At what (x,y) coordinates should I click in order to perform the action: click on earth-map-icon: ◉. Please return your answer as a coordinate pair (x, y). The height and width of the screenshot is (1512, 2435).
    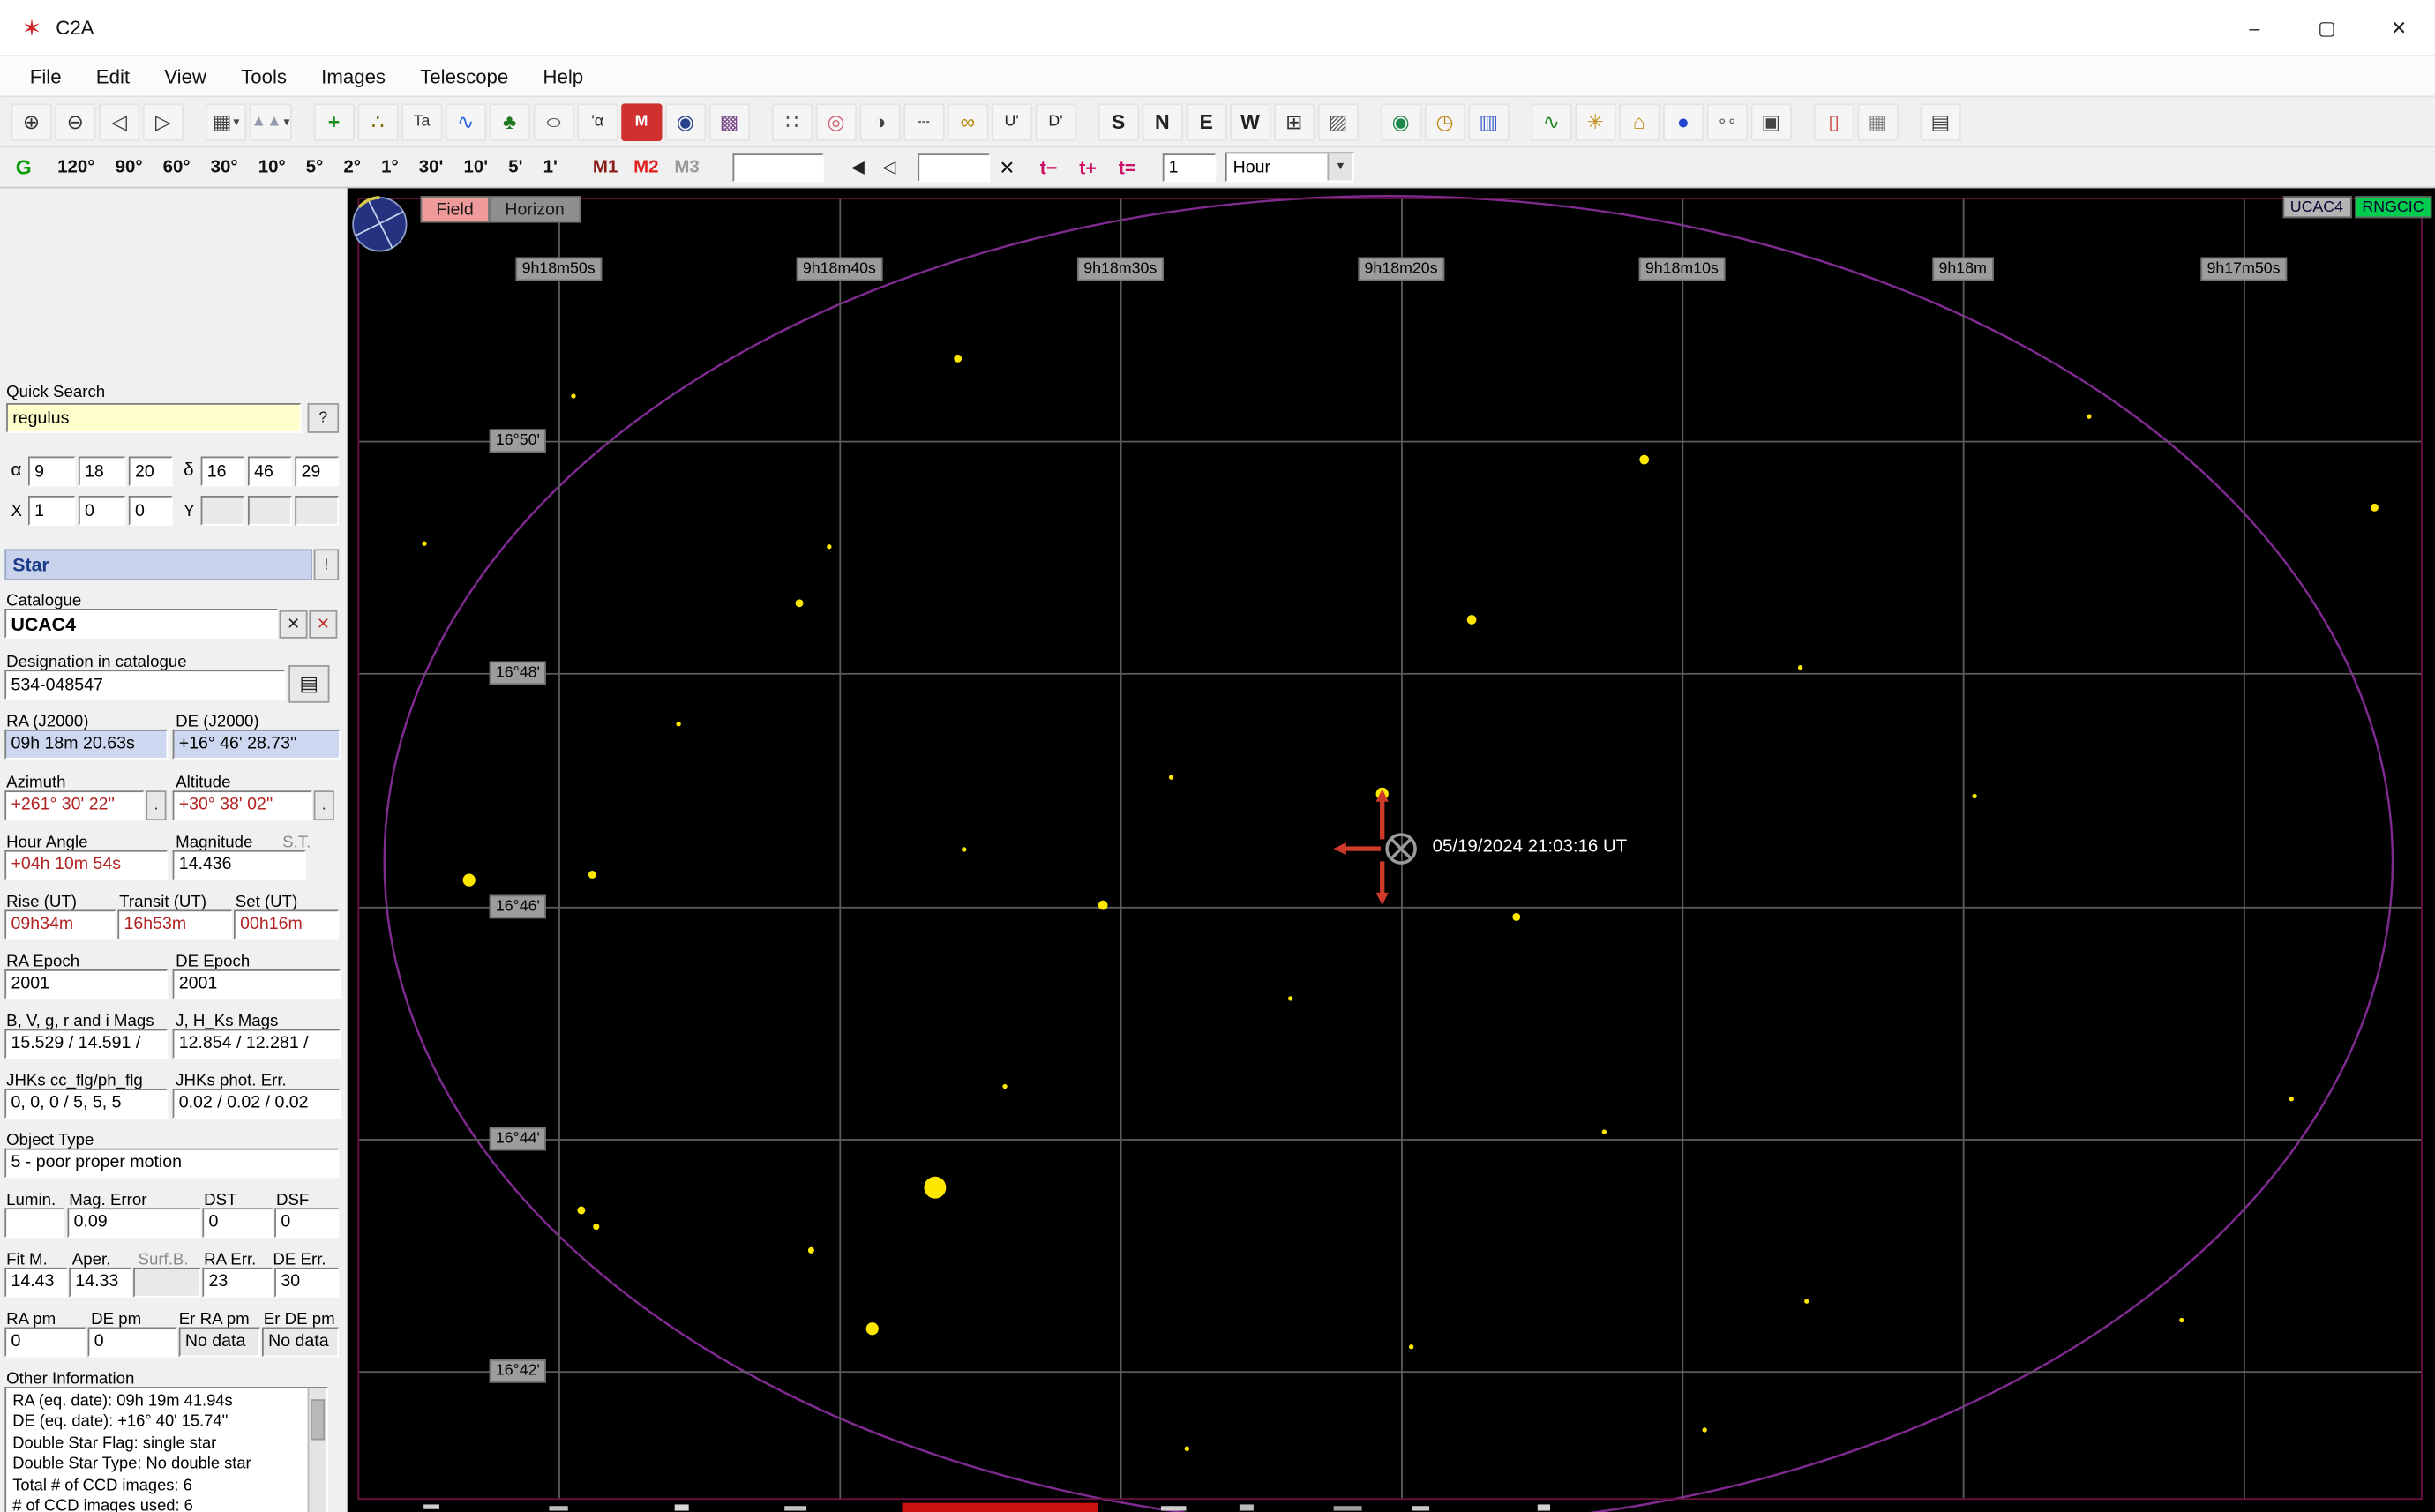
    Looking at the image, I should click on (1400, 121).